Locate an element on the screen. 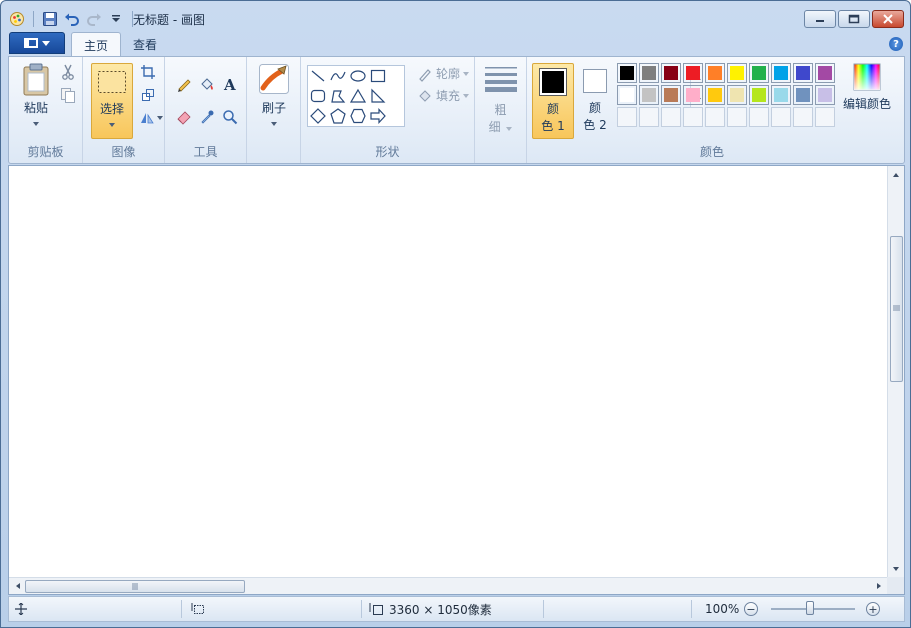 This screenshot has width=911, height=628. maximize-button is located at coordinates (854, 19).